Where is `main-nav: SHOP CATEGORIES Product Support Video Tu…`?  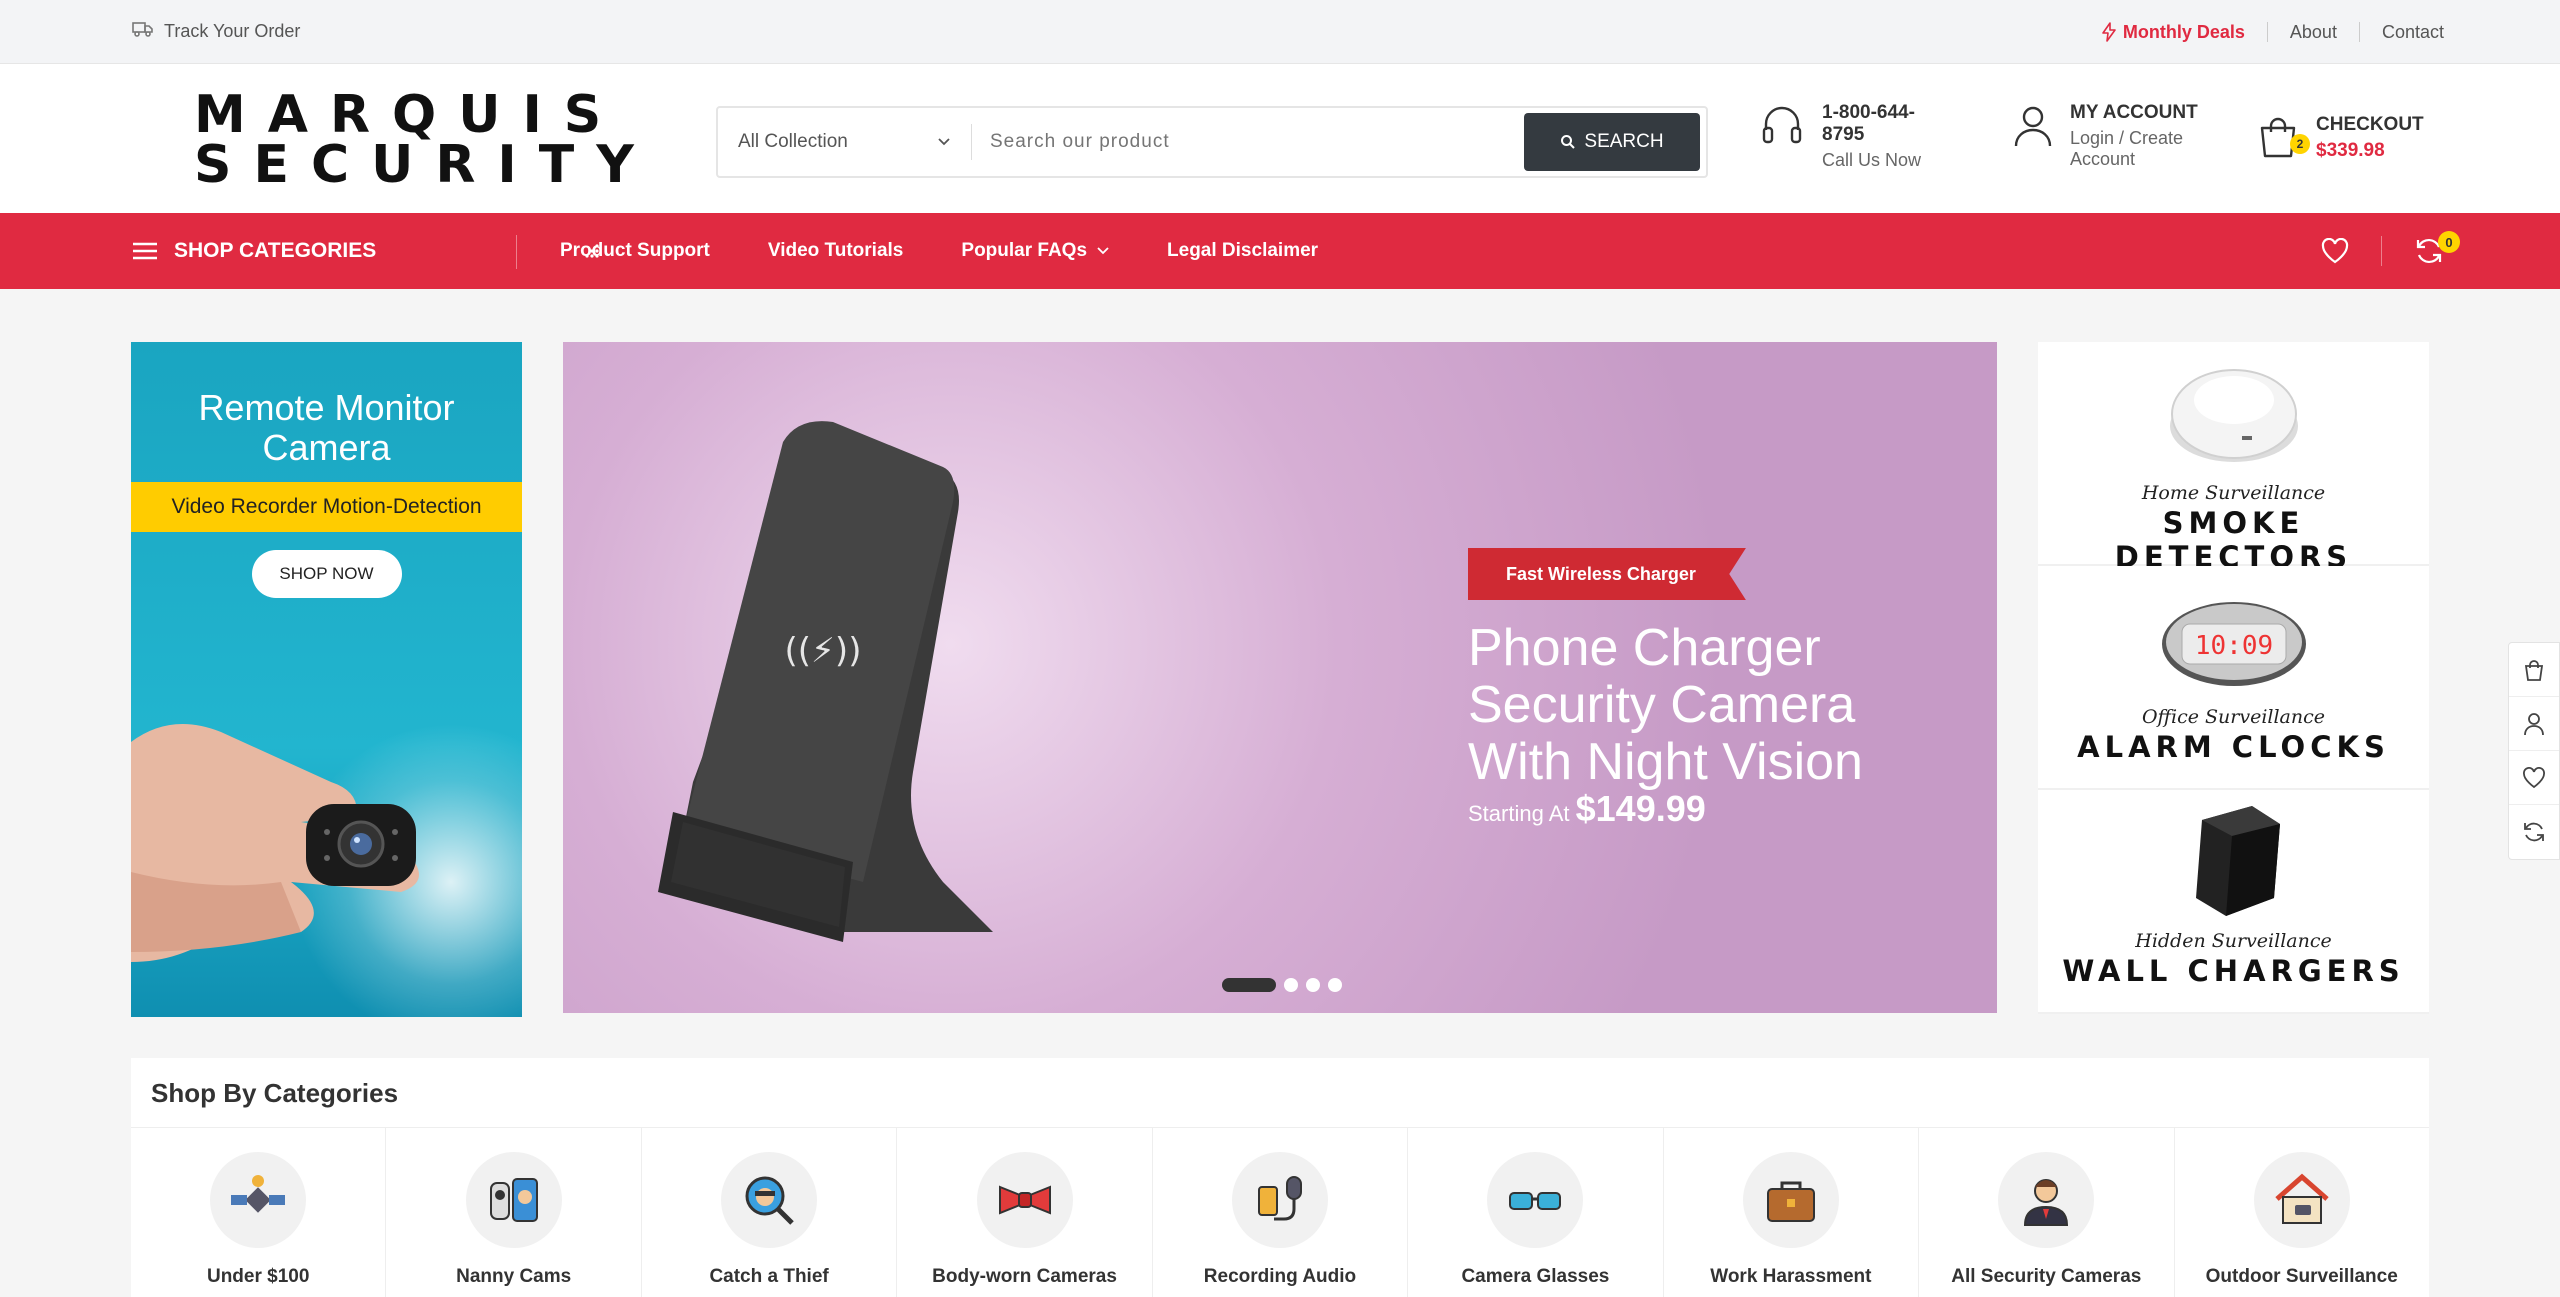 main-nav: SHOP CATEGORIES Product Support Video Tu… is located at coordinates (1280, 251).